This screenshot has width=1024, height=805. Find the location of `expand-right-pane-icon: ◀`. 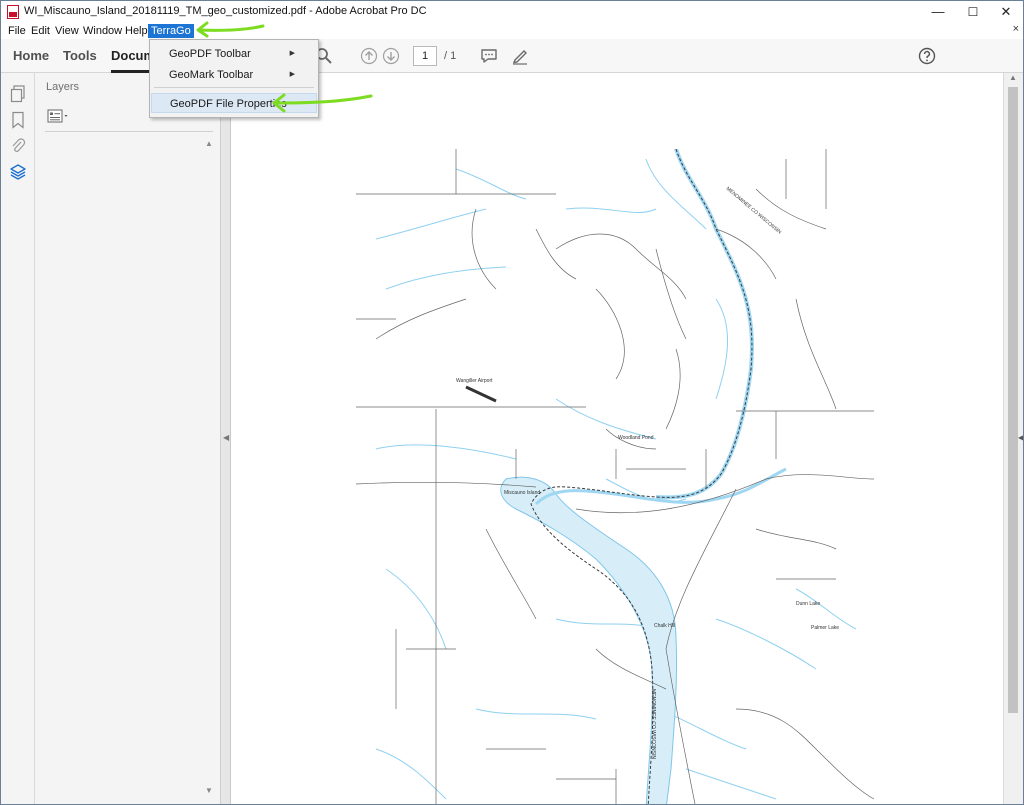

expand-right-pane-icon: ◀ is located at coordinates (1020, 437).